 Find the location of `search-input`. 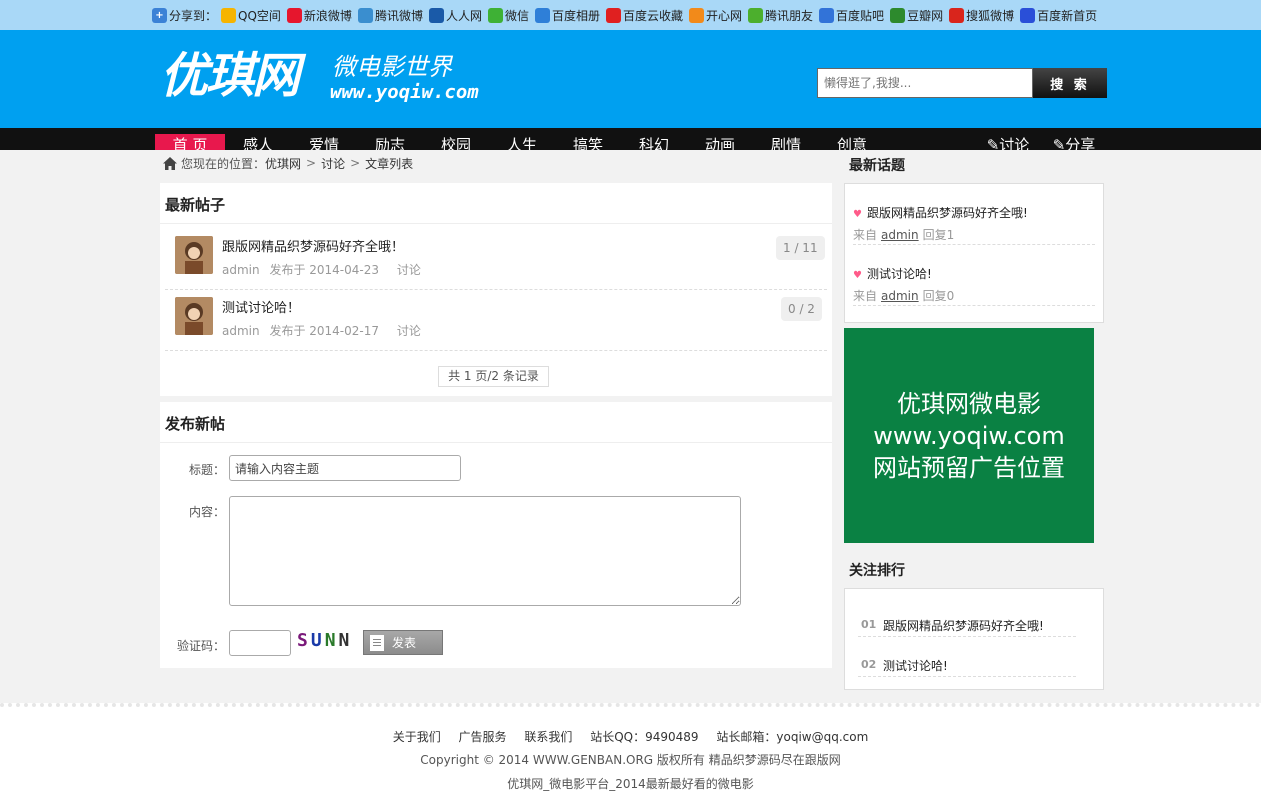

search-input is located at coordinates (925, 83).